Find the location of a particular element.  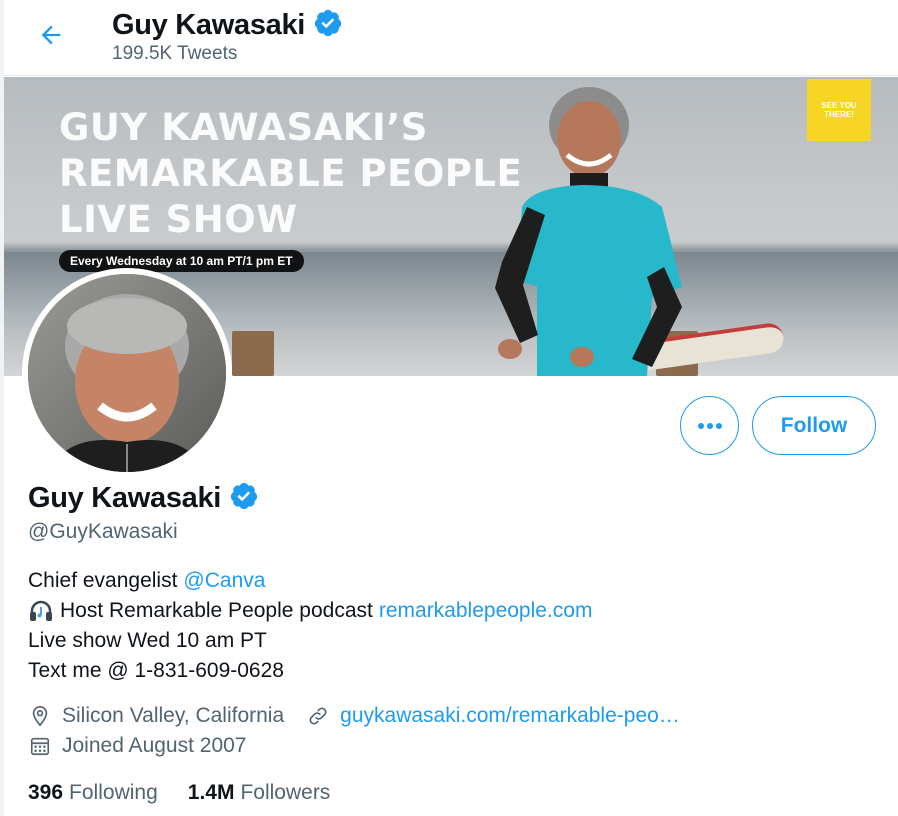

link-icon is located at coordinates (318, 716).